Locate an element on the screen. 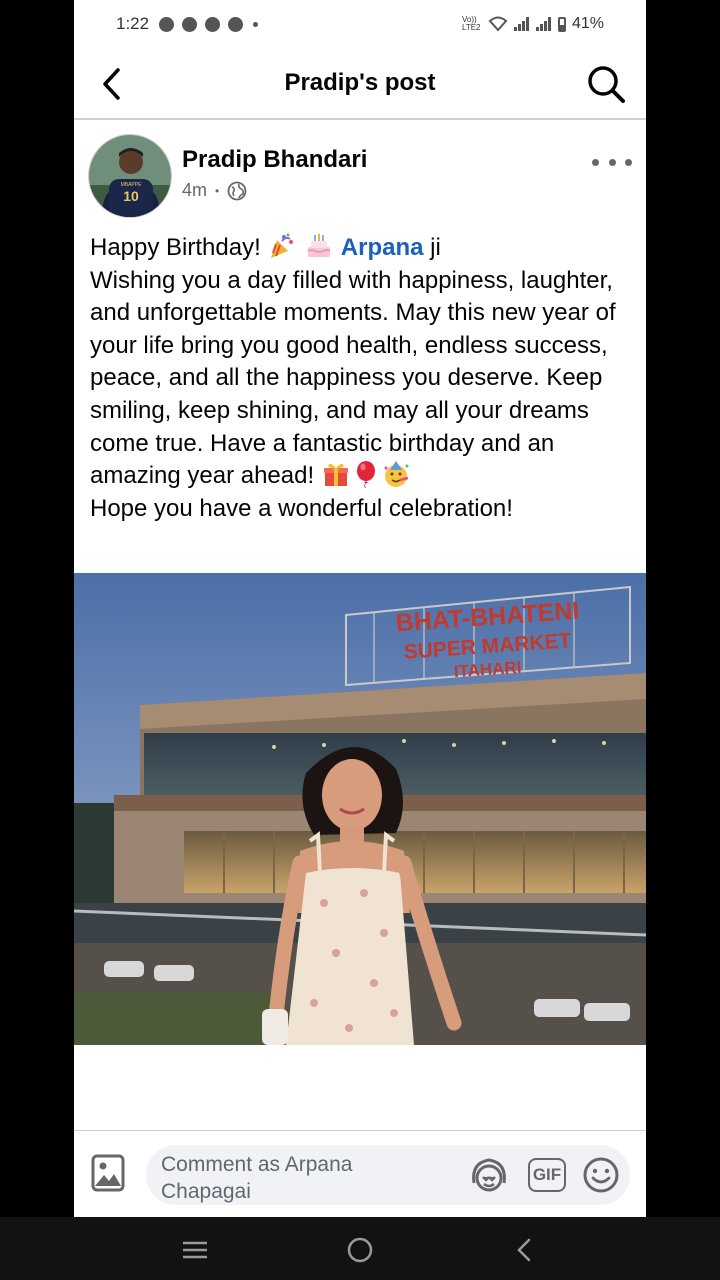 Image resolution: width=720 pixels, height=1280 pixels. greeting-text: Happy Birthday! is located at coordinates (175, 247).